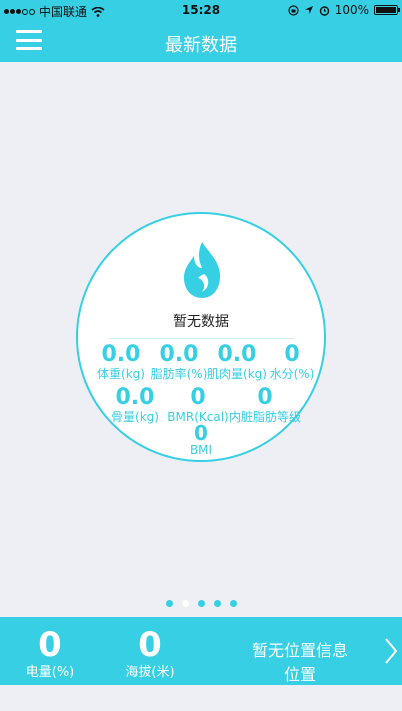  Describe the element at coordinates (202, 270) in the screenshot. I see `flame-logo-icon` at that location.